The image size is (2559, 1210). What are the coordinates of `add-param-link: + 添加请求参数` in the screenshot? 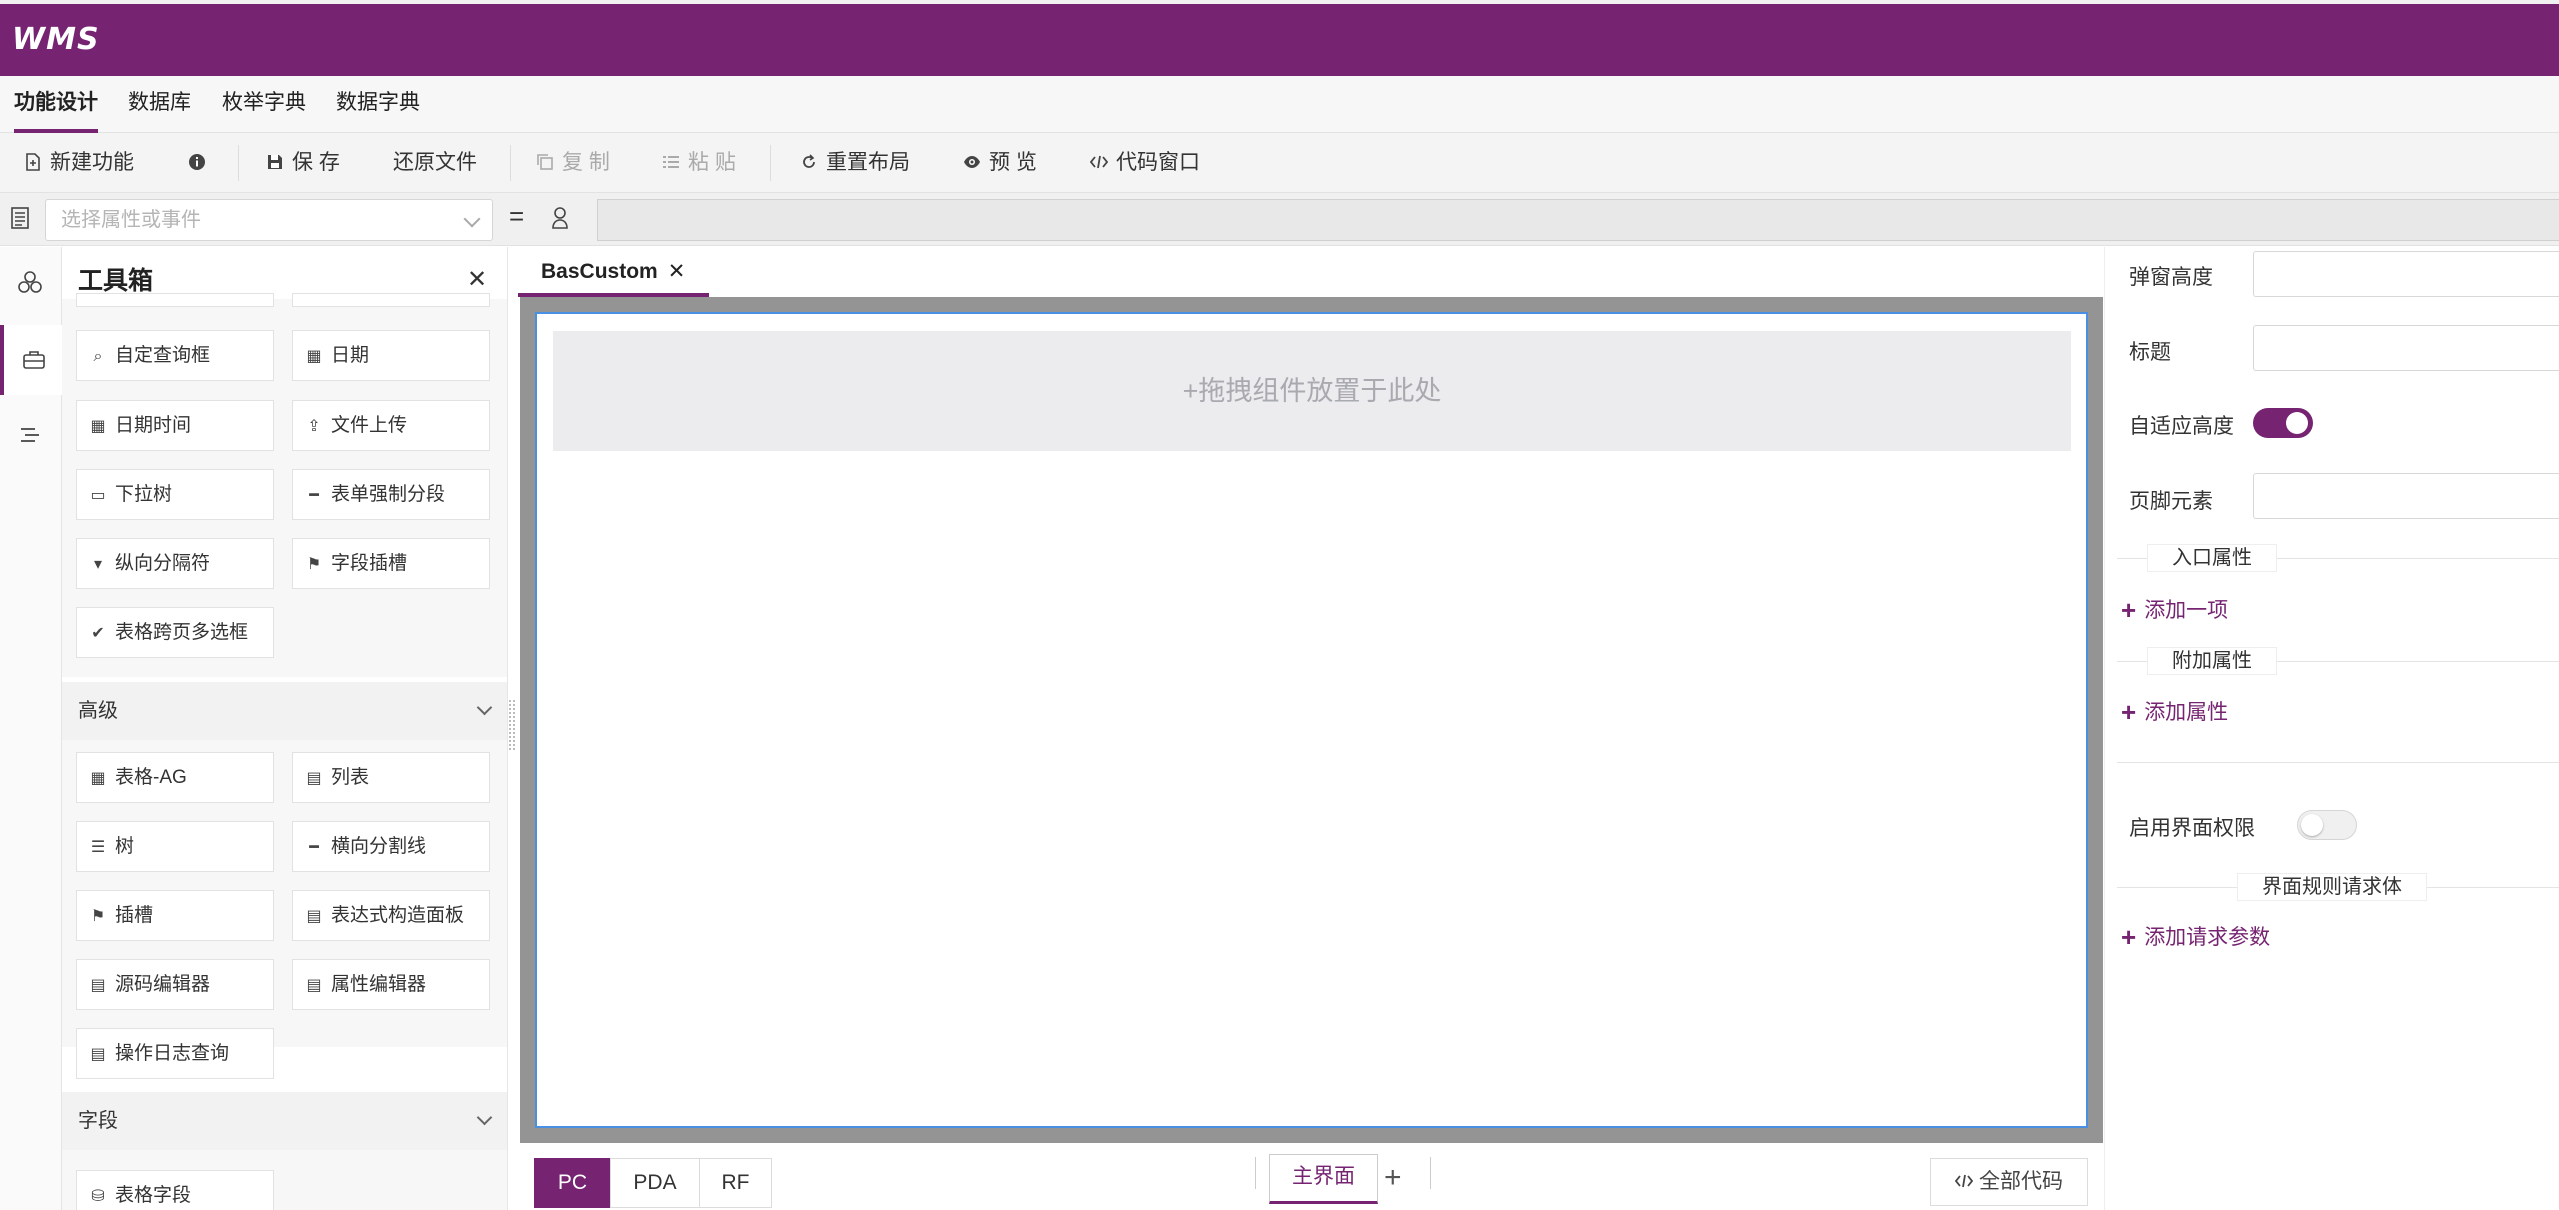 It's located at (2195, 937).